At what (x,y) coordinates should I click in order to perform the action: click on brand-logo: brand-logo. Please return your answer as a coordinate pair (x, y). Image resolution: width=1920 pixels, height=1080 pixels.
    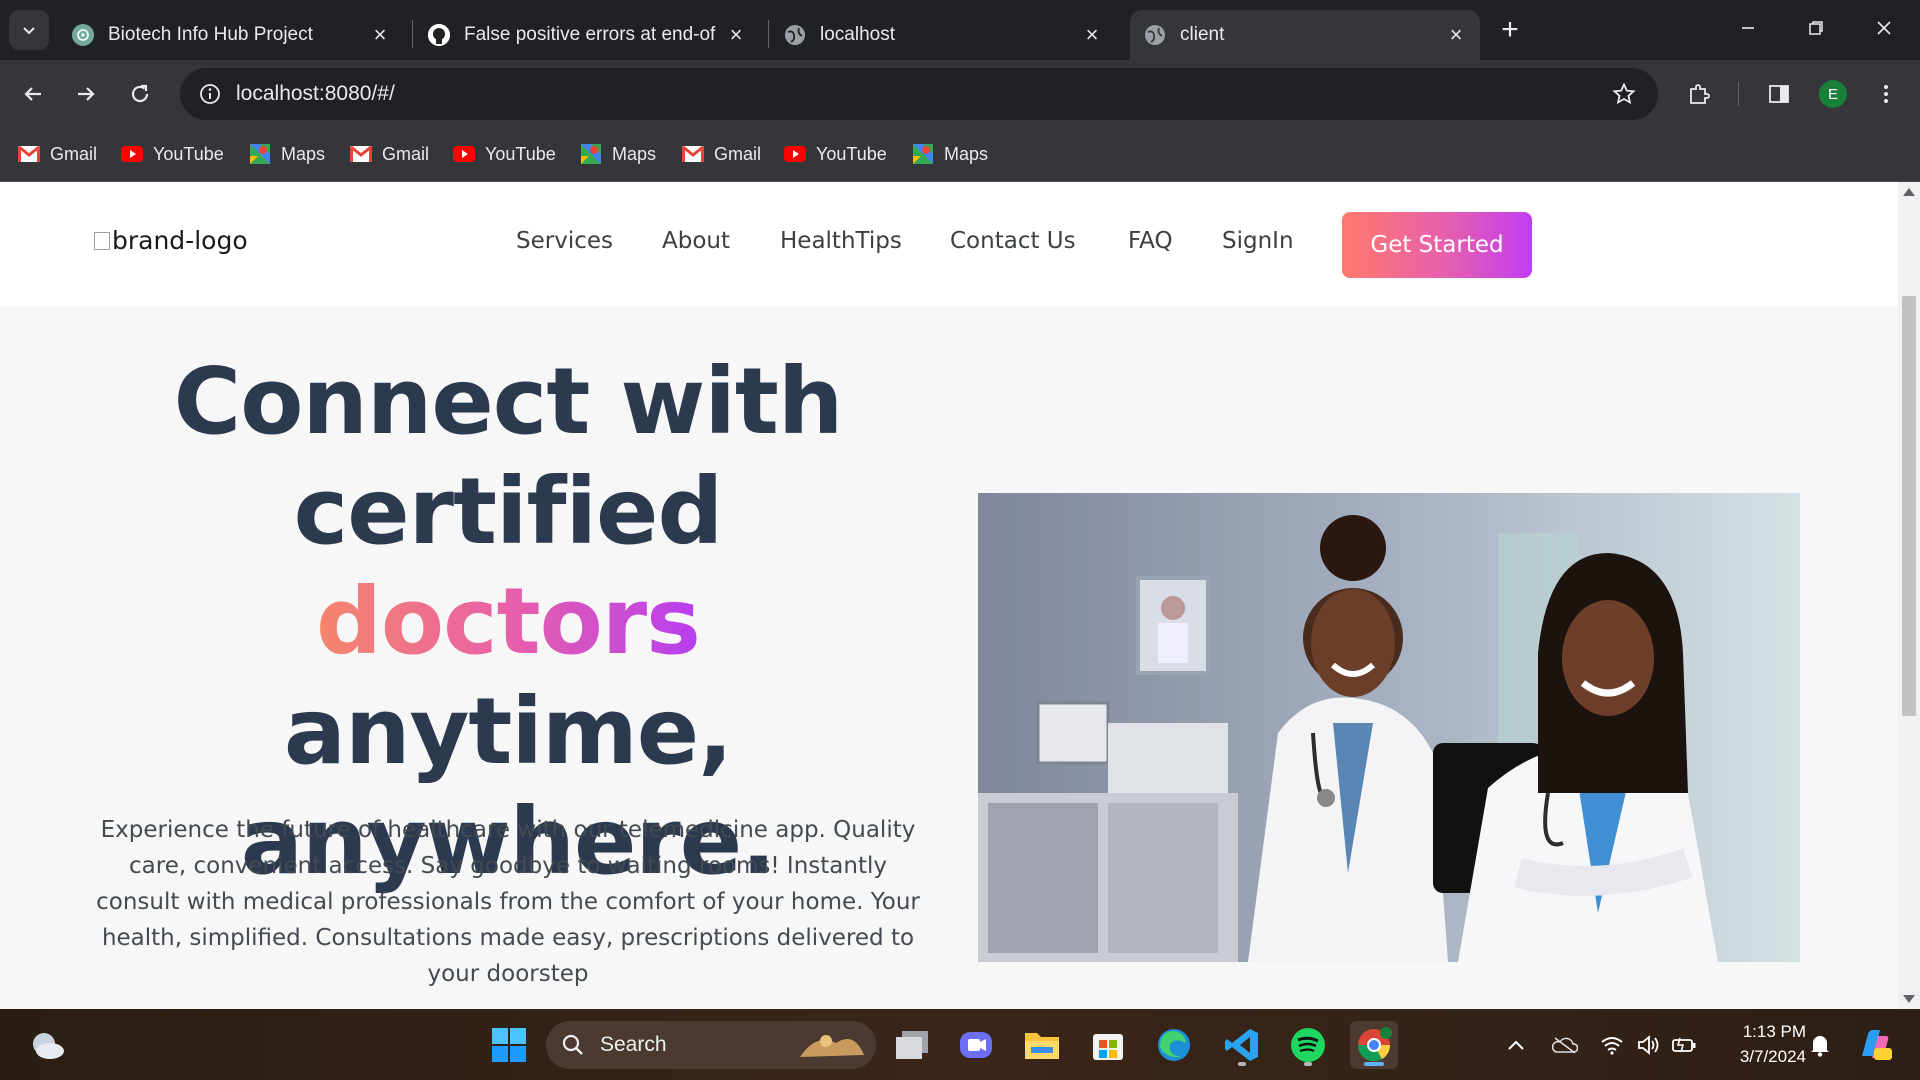
    Looking at the image, I should click on (171, 240).